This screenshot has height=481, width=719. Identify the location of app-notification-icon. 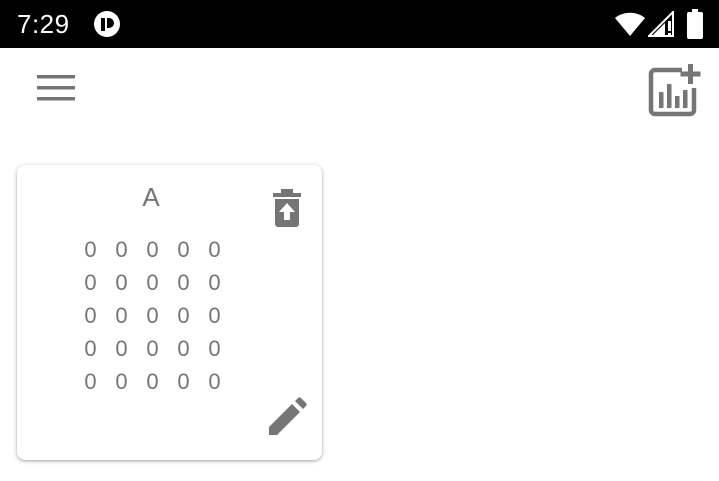
(107, 24).